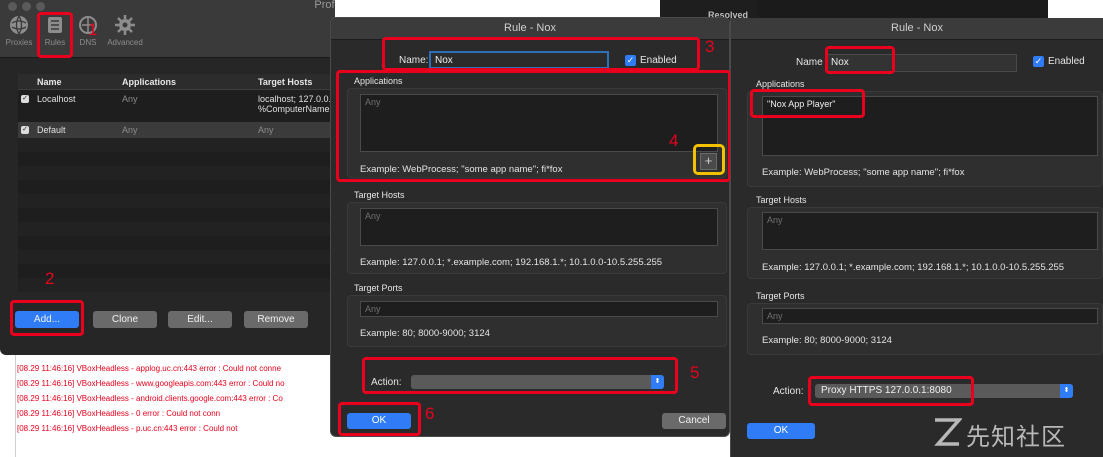  Describe the element at coordinates (125, 319) in the screenshot. I see `clone-rule-button: Clone` at that location.